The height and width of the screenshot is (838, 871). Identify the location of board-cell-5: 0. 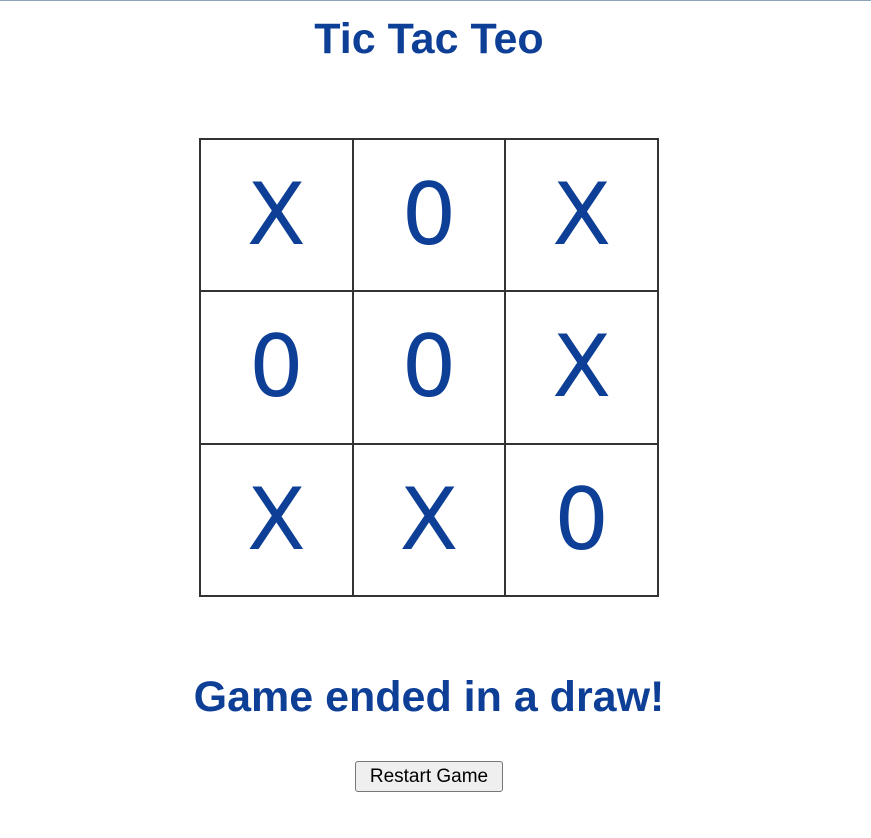
(429, 367).